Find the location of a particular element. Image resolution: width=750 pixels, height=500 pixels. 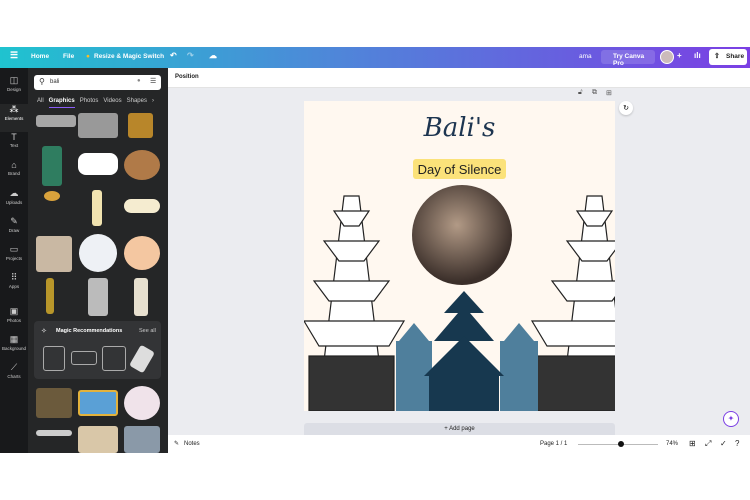

rail-label: Apps is located at coordinates (14, 286).